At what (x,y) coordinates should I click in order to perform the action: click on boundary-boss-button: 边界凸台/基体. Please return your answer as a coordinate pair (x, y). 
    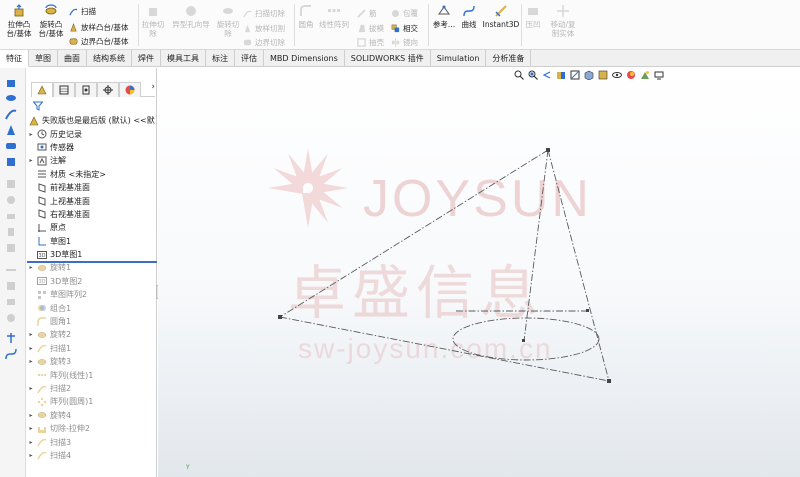
    Looking at the image, I should click on (99, 41).